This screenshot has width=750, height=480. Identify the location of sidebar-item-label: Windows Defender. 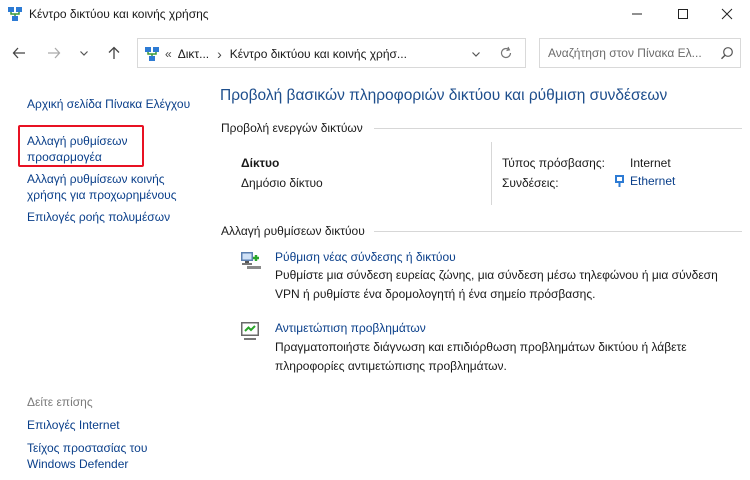
(78, 464).